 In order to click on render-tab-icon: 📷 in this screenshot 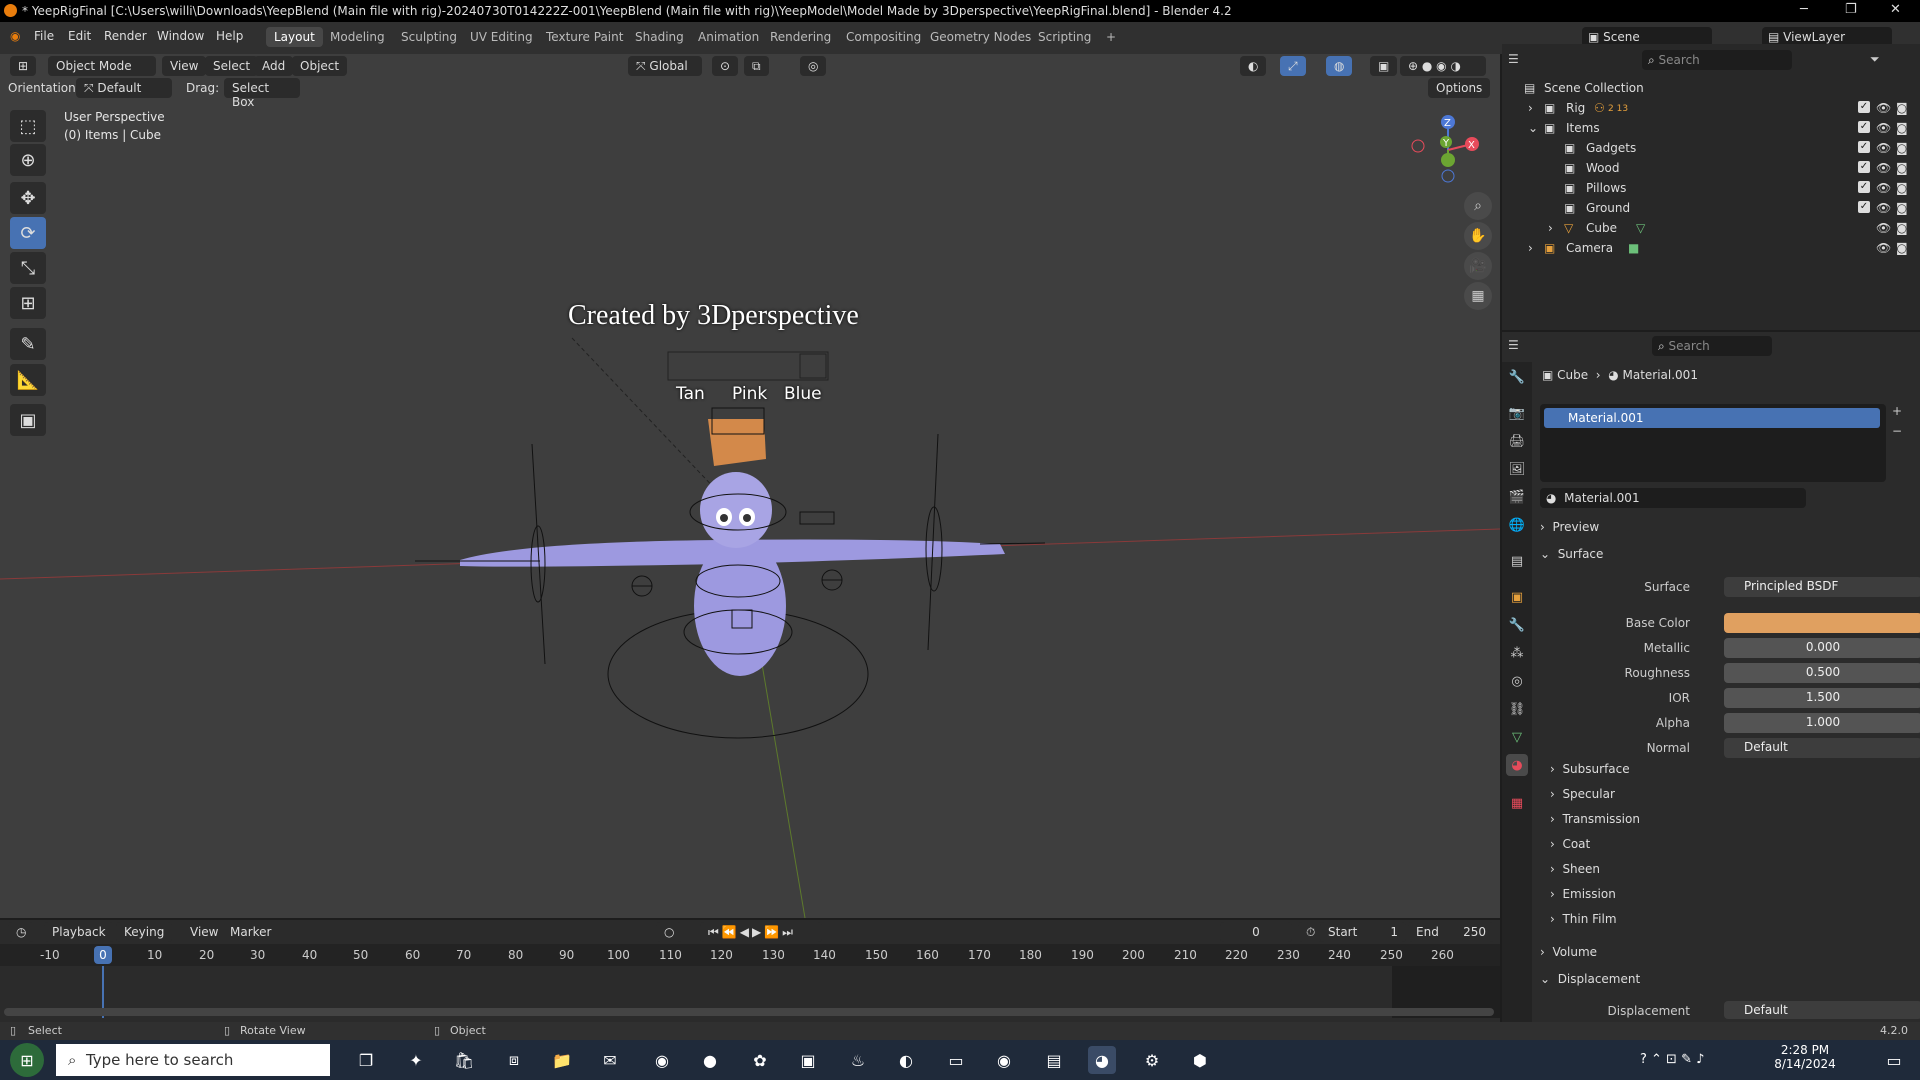, I will do `click(1517, 413)`.